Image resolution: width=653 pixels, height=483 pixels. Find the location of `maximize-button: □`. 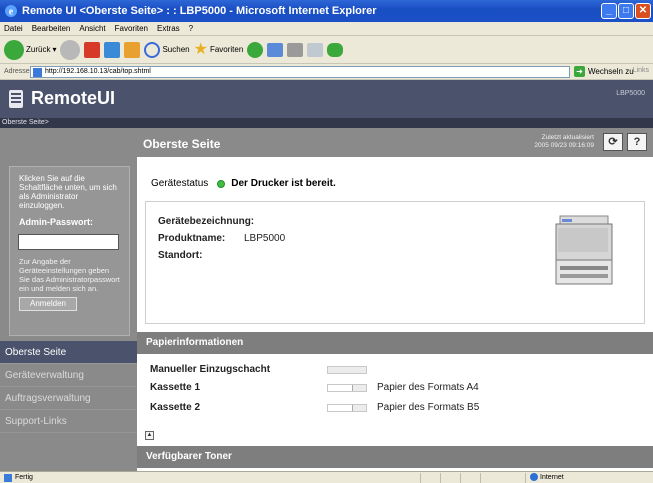

maximize-button: □ is located at coordinates (626, 11).